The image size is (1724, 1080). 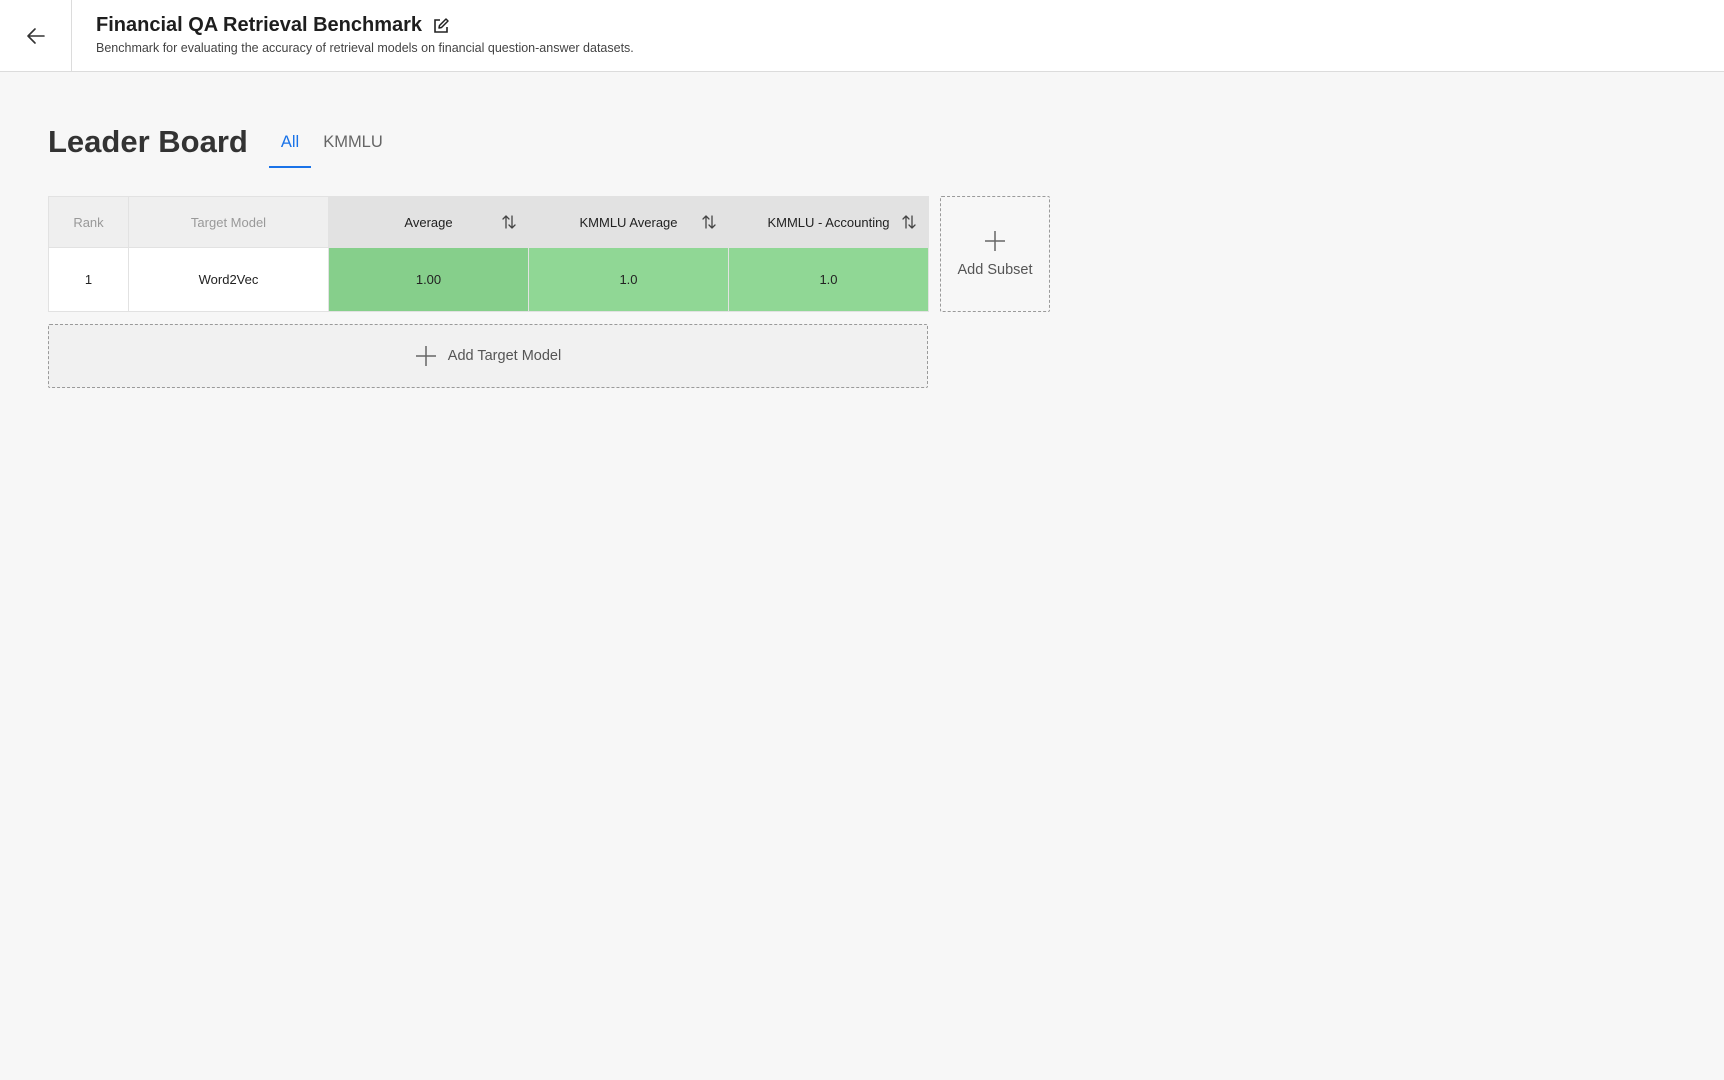 What do you see at coordinates (259, 25) in the screenshot?
I see `page-title: Financial QA Retrieval Benchmark` at bounding box center [259, 25].